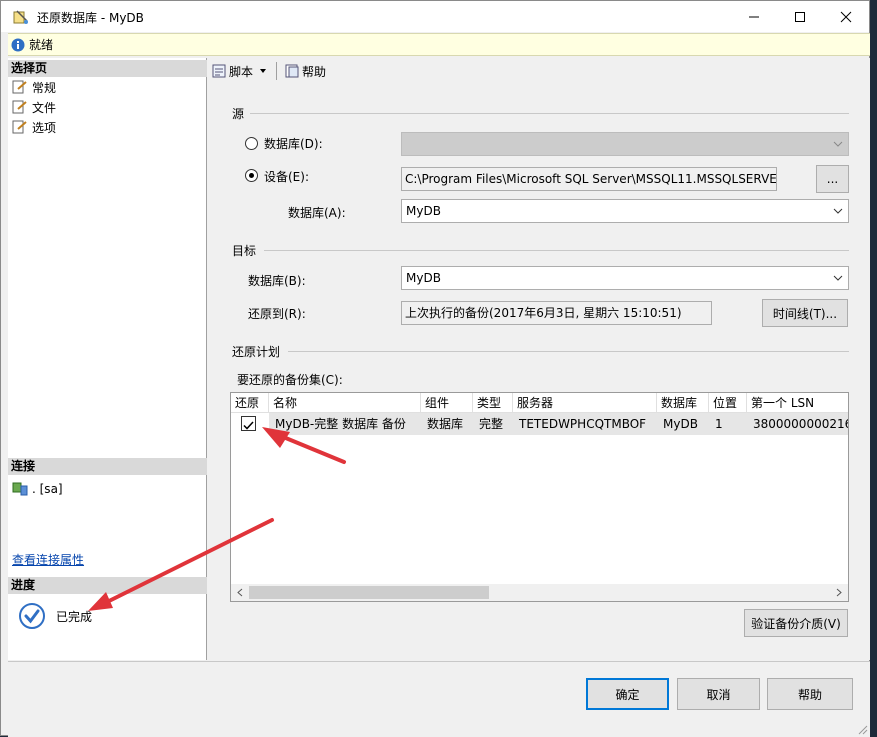 This screenshot has height=737, width=877. I want to click on restore-checkbox, so click(248, 423).